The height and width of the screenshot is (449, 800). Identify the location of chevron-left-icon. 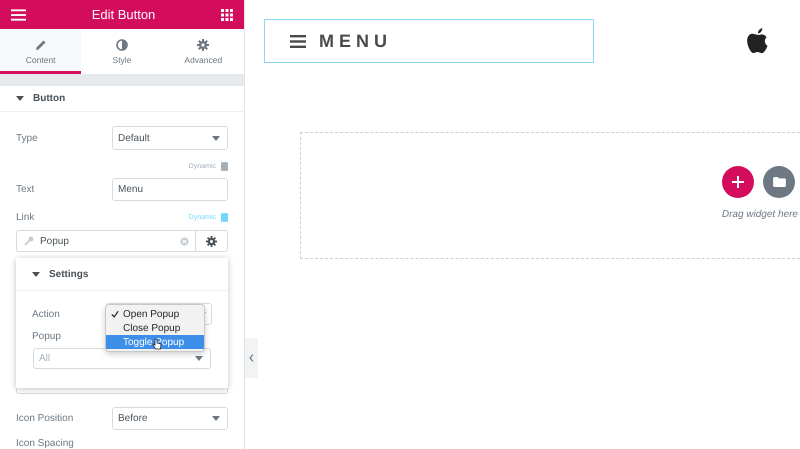
(251, 358).